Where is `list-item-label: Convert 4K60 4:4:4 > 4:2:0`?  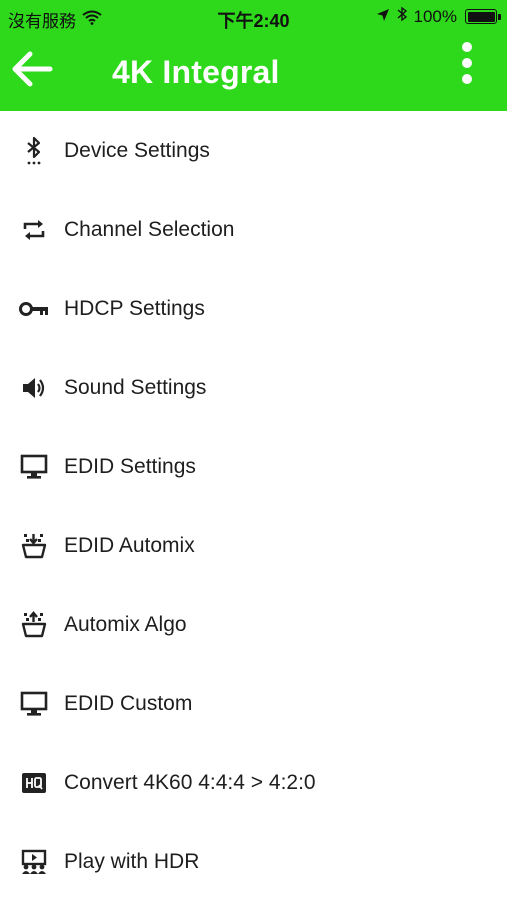 list-item-label: Convert 4K60 4:4:4 > 4:2:0 is located at coordinates (190, 782).